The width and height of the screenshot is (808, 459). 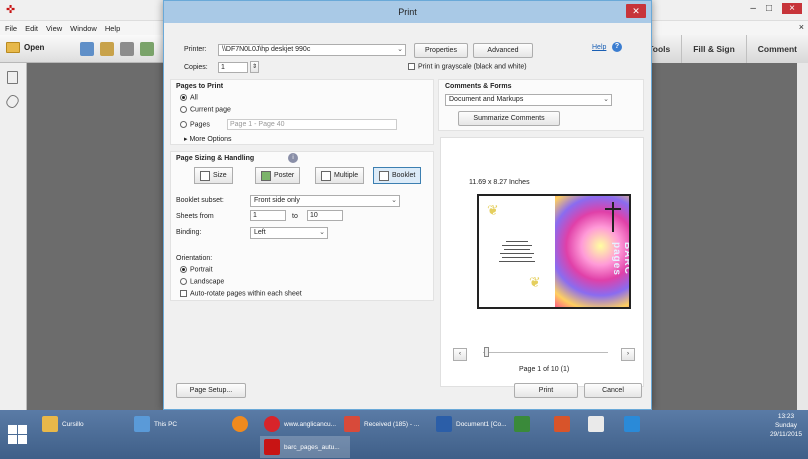 I want to click on window-controls: – □ ×, so click(x=776, y=8).